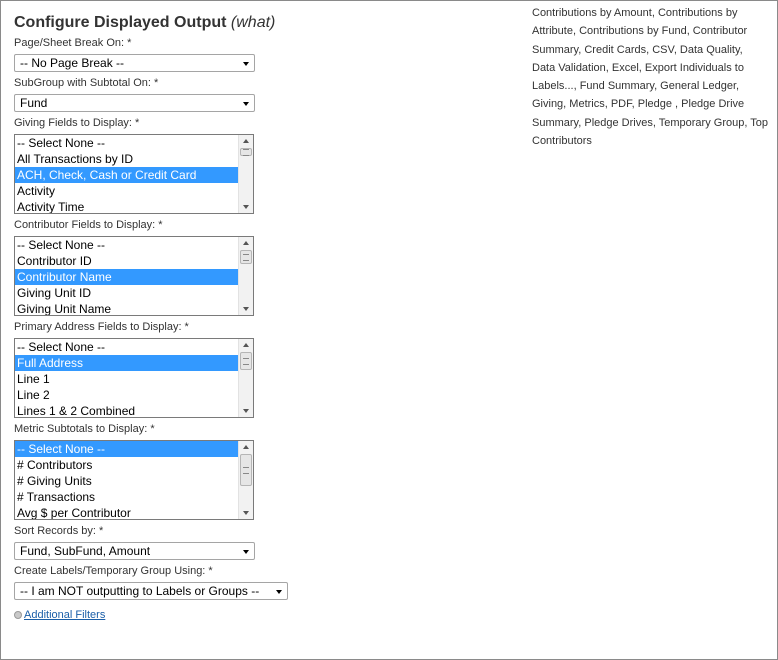 The image size is (778, 660). Describe the element at coordinates (72, 63) in the screenshot. I see `page-break-value: -- No Page Break --` at that location.